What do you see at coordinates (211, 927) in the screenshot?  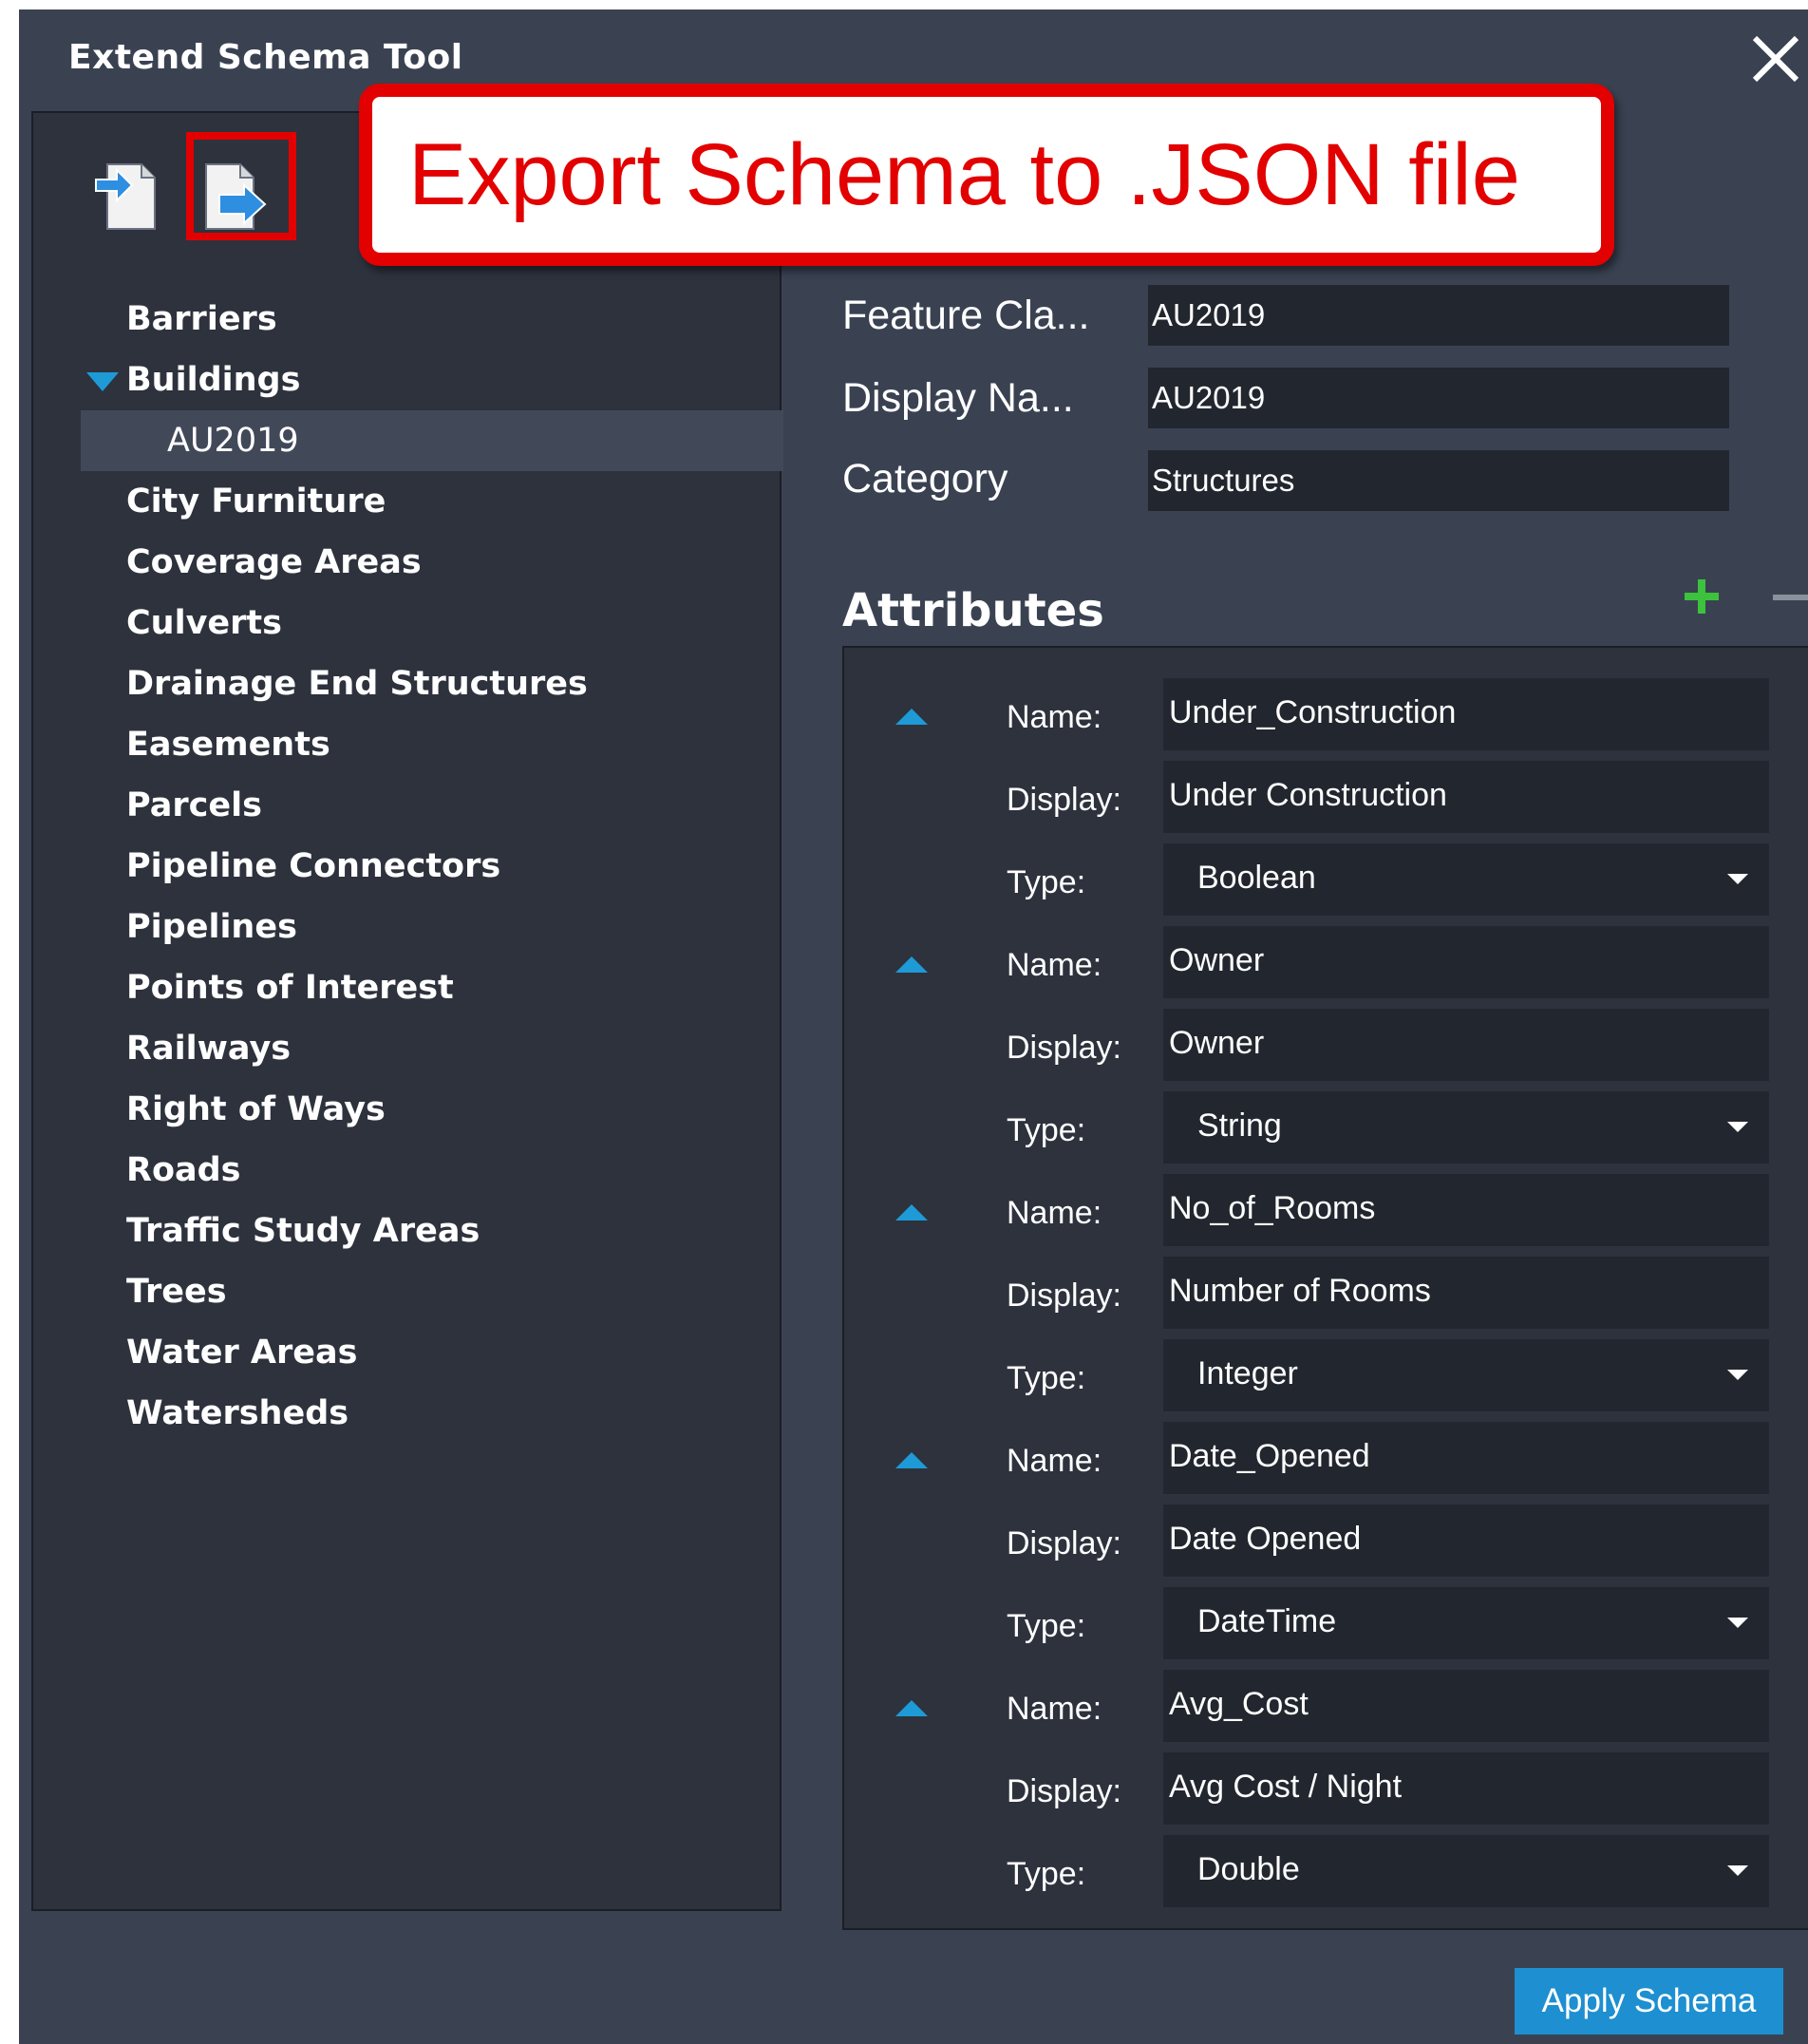 I see `tree-item-label: Pipelines` at bounding box center [211, 927].